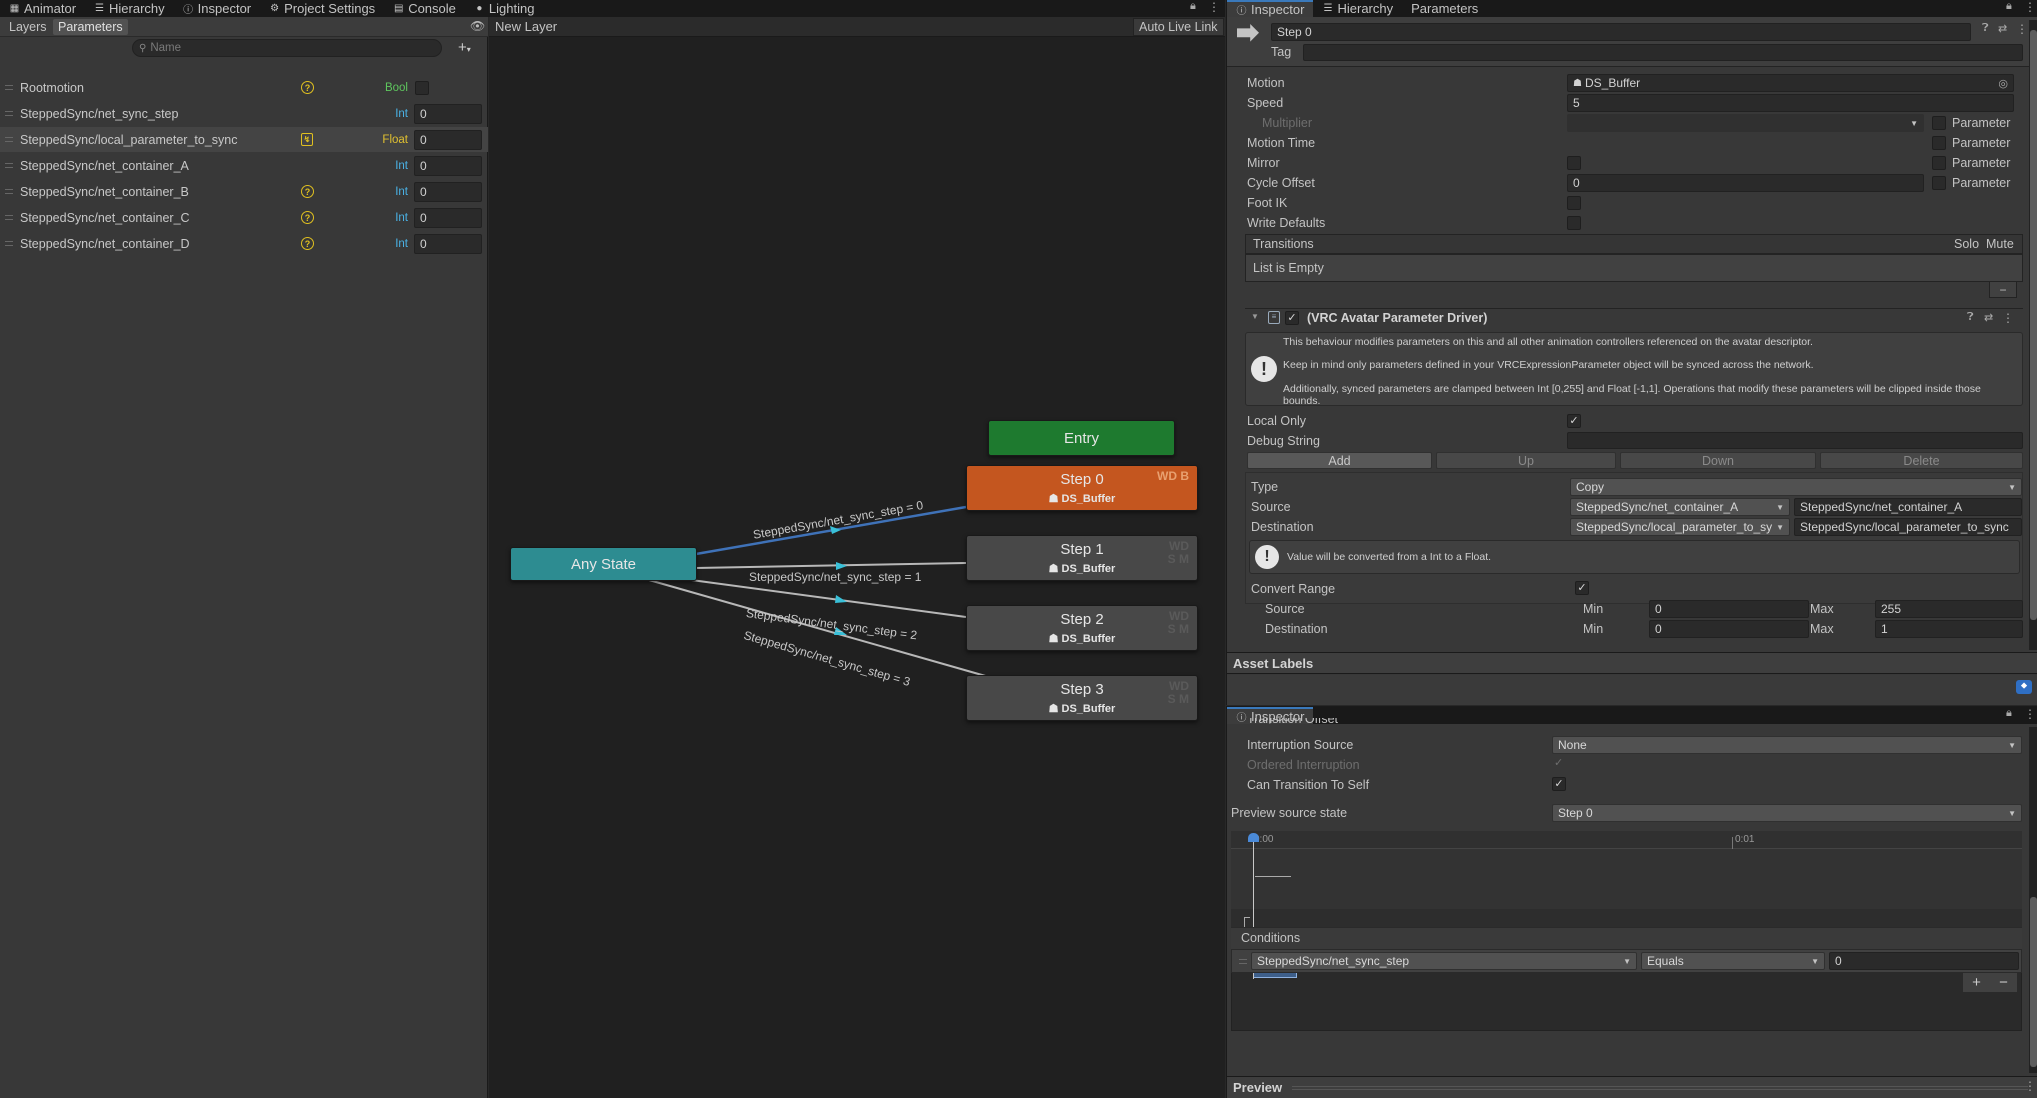  What do you see at coordinates (1939, 123) in the screenshot?
I see `multiplier-parameter-checkbox` at bounding box center [1939, 123].